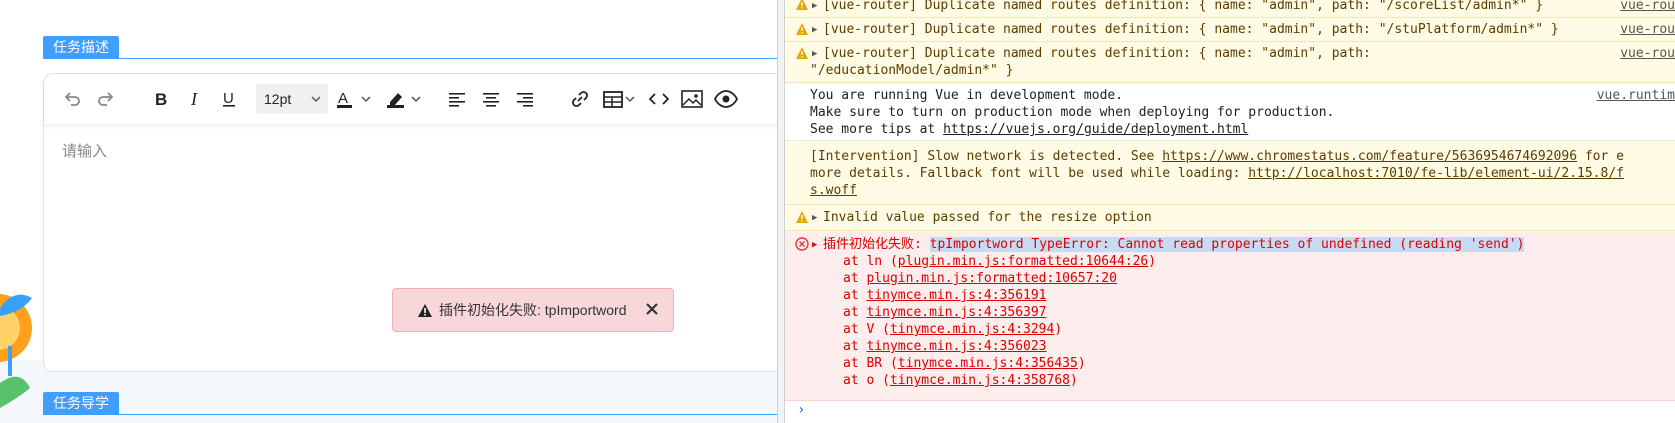 Image resolution: width=1675 pixels, height=423 pixels. I want to click on stack-frame-link: plugin.min.js:formatted:10644:26, so click(1023, 261).